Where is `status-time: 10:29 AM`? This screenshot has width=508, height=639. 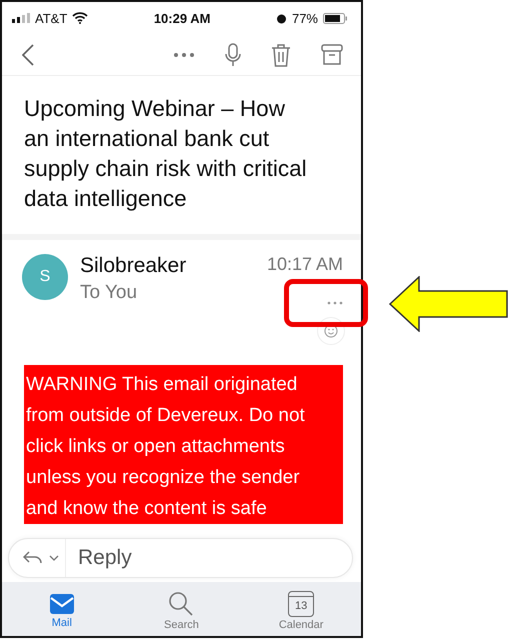 status-time: 10:29 AM is located at coordinates (182, 18).